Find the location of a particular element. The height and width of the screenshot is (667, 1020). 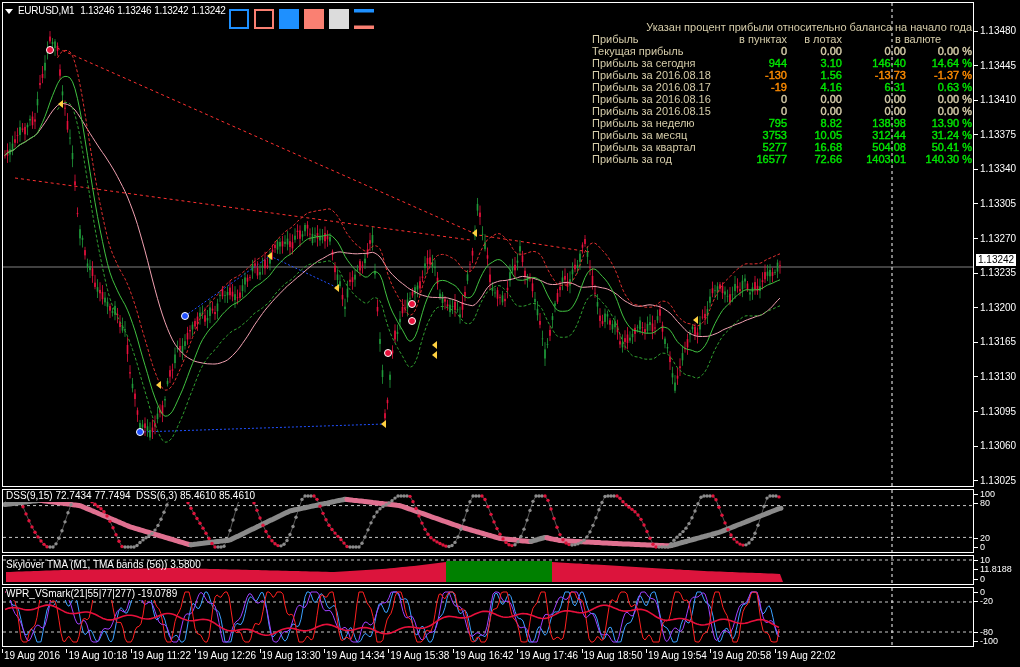

price-label: 1.13165 is located at coordinates (998, 342).